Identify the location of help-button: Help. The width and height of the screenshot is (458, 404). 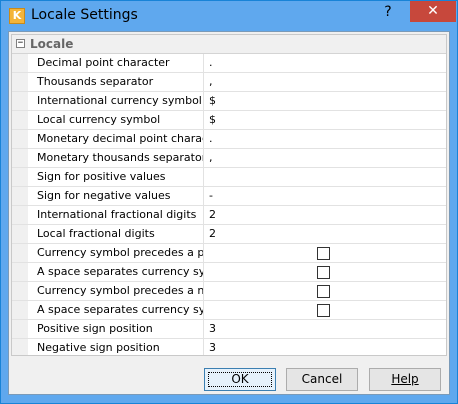
(405, 379).